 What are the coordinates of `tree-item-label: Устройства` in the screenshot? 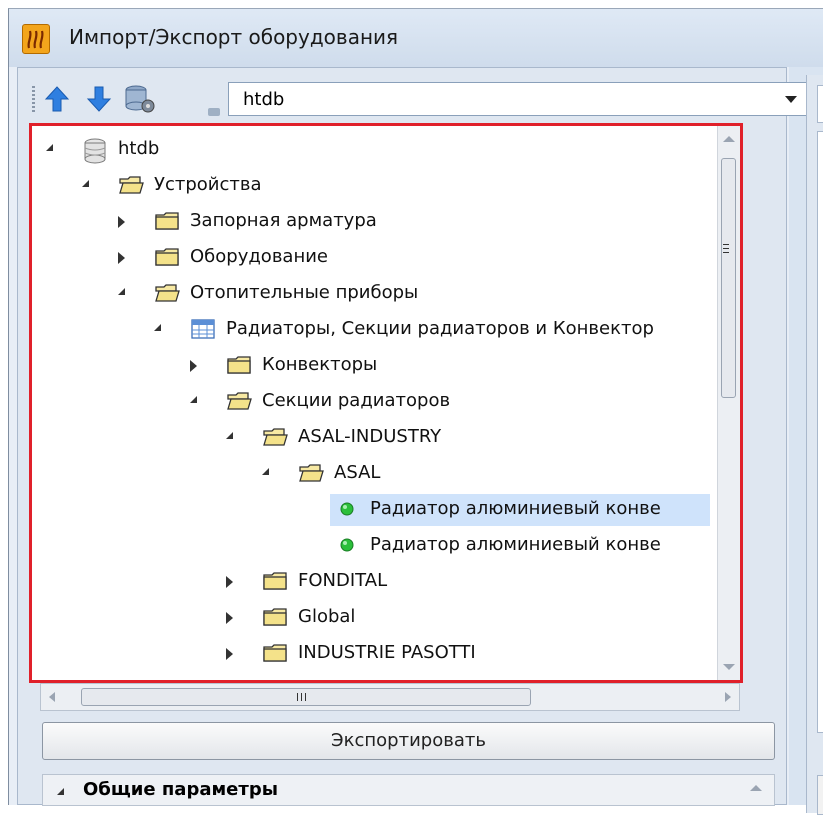 It's located at (208, 184).